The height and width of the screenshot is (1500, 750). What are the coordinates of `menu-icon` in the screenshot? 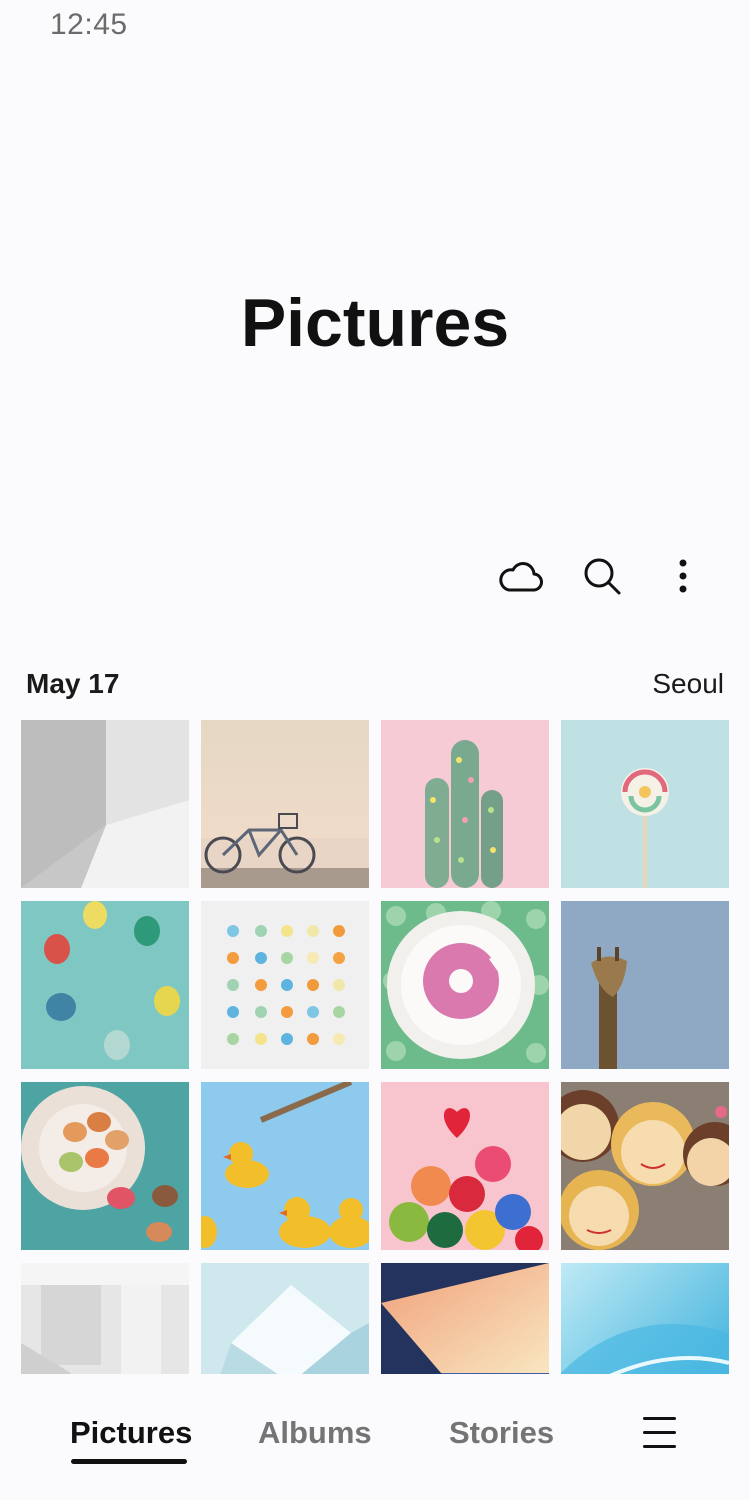 It's located at (660, 1433).